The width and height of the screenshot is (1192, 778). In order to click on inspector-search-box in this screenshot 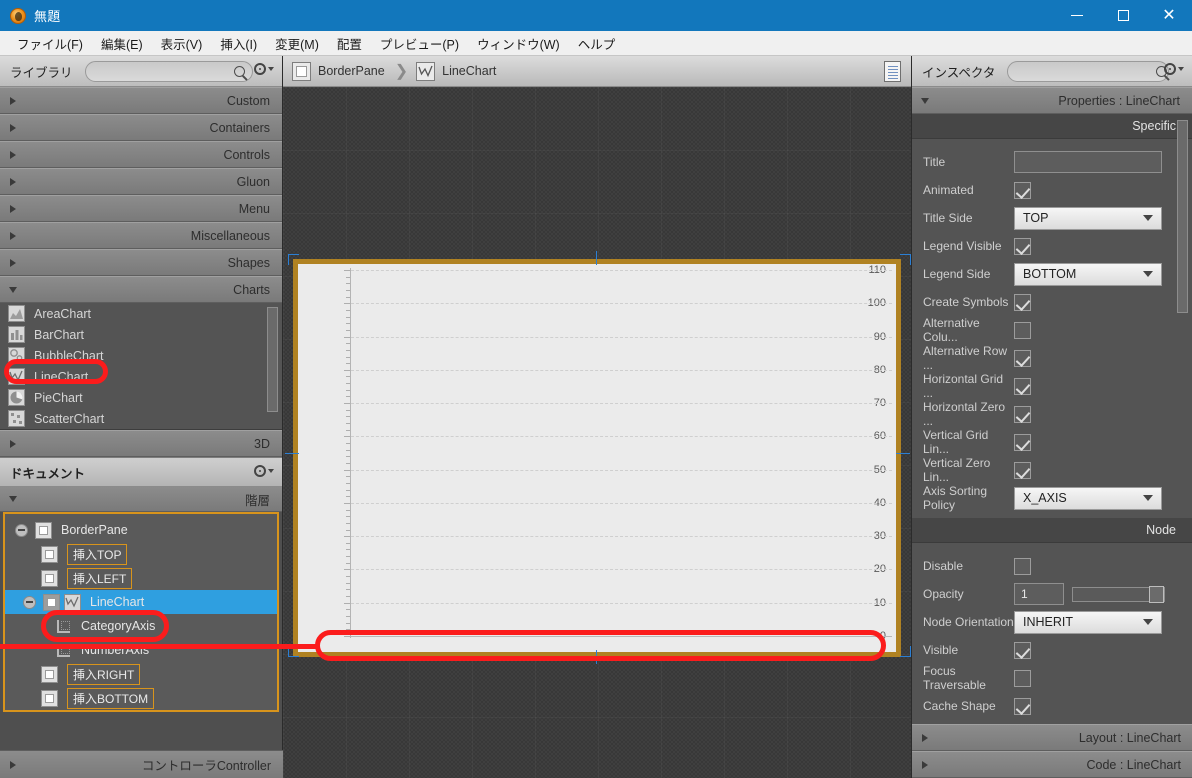, I will do `click(1088, 71)`.